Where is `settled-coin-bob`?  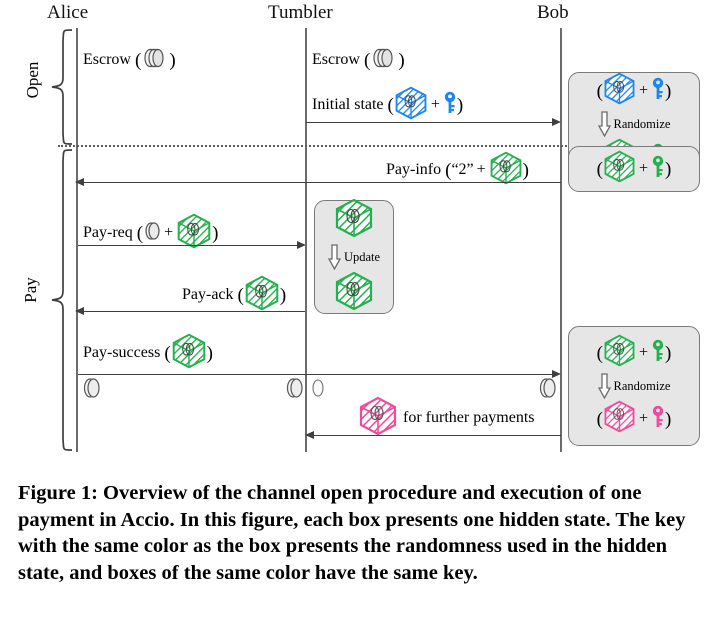
settled-coin-bob is located at coordinates (548, 390).